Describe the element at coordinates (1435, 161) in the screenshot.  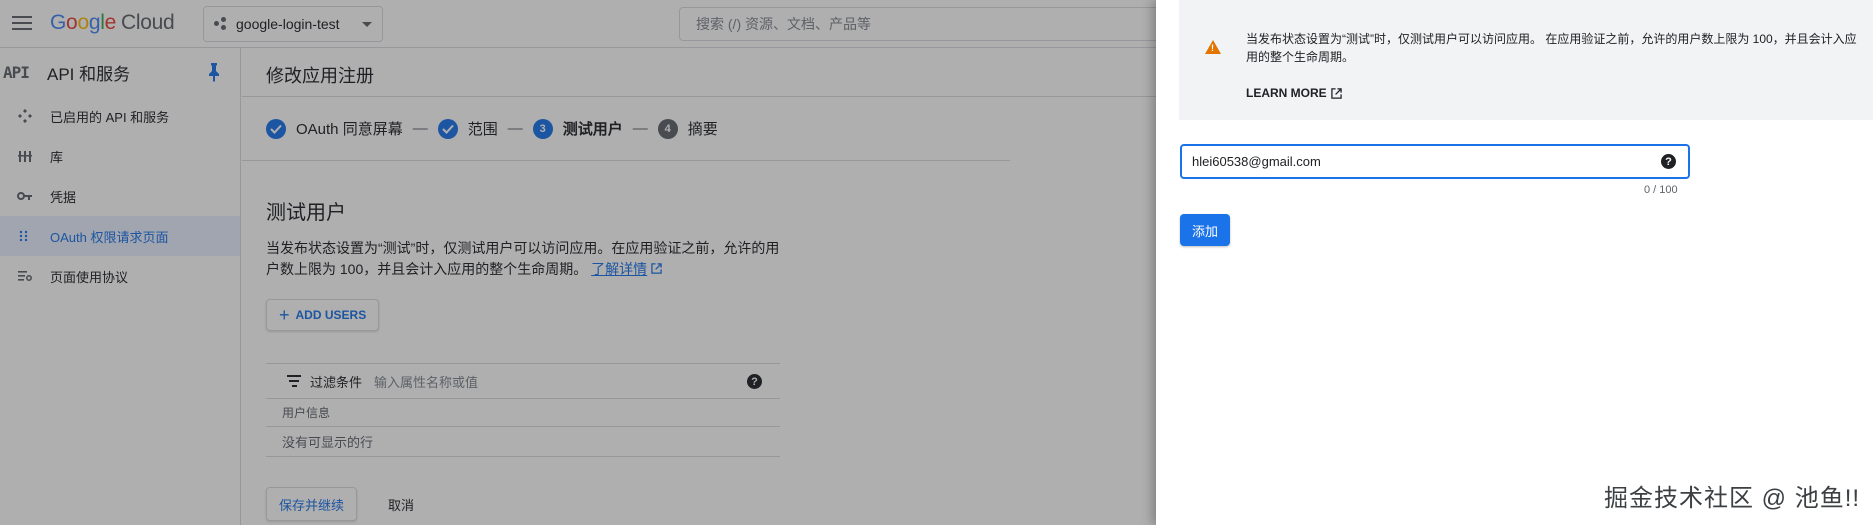
I see `email-input: hlei60538@gmail.com ?` at that location.